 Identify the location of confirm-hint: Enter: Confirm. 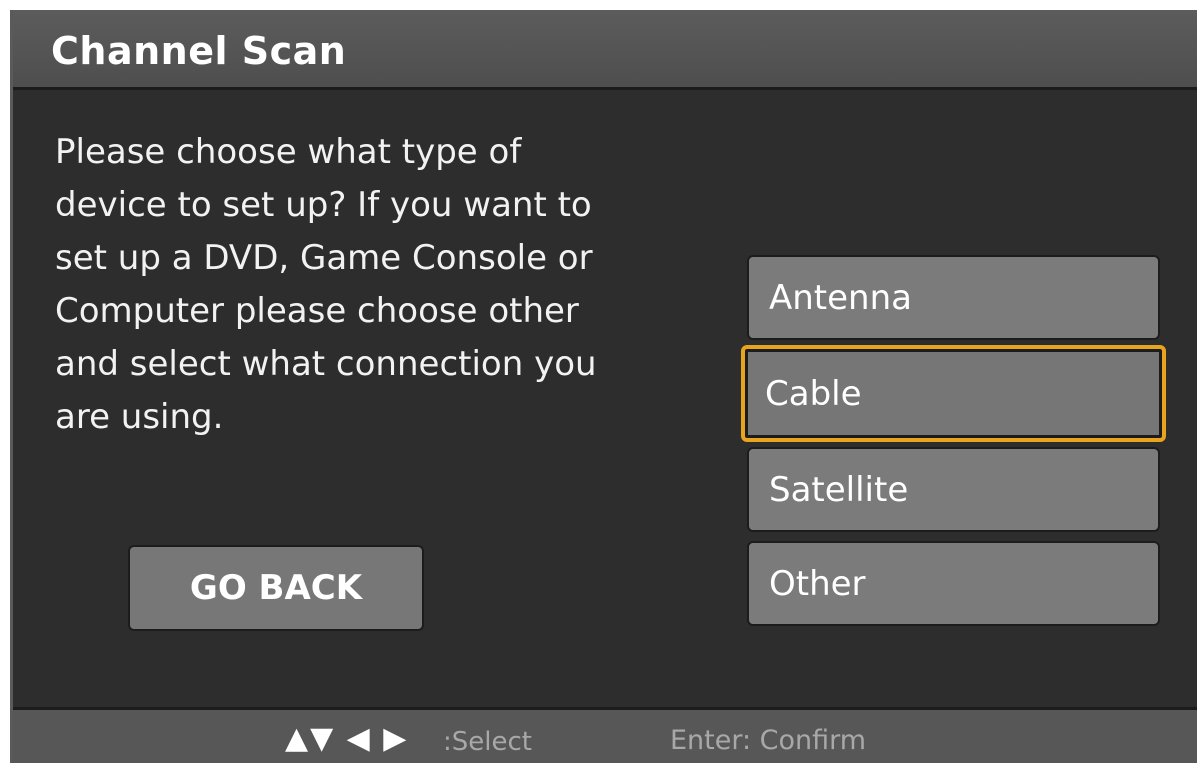
(768, 740).